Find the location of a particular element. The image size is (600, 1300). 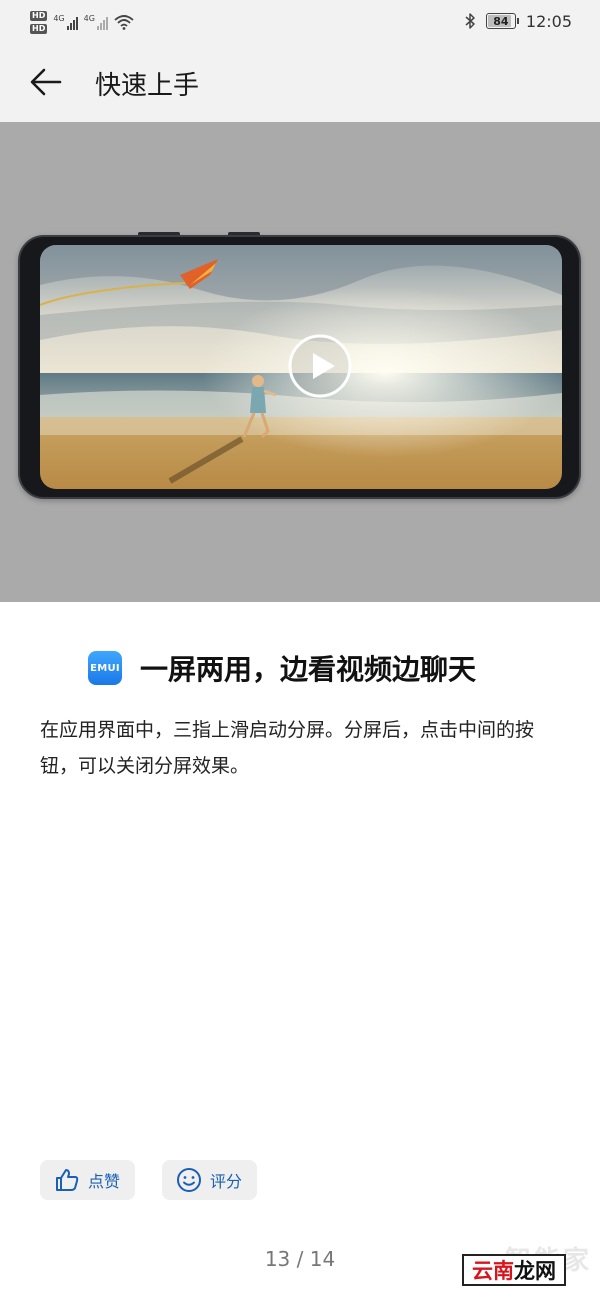

smiley-icon is located at coordinates (189, 1180).